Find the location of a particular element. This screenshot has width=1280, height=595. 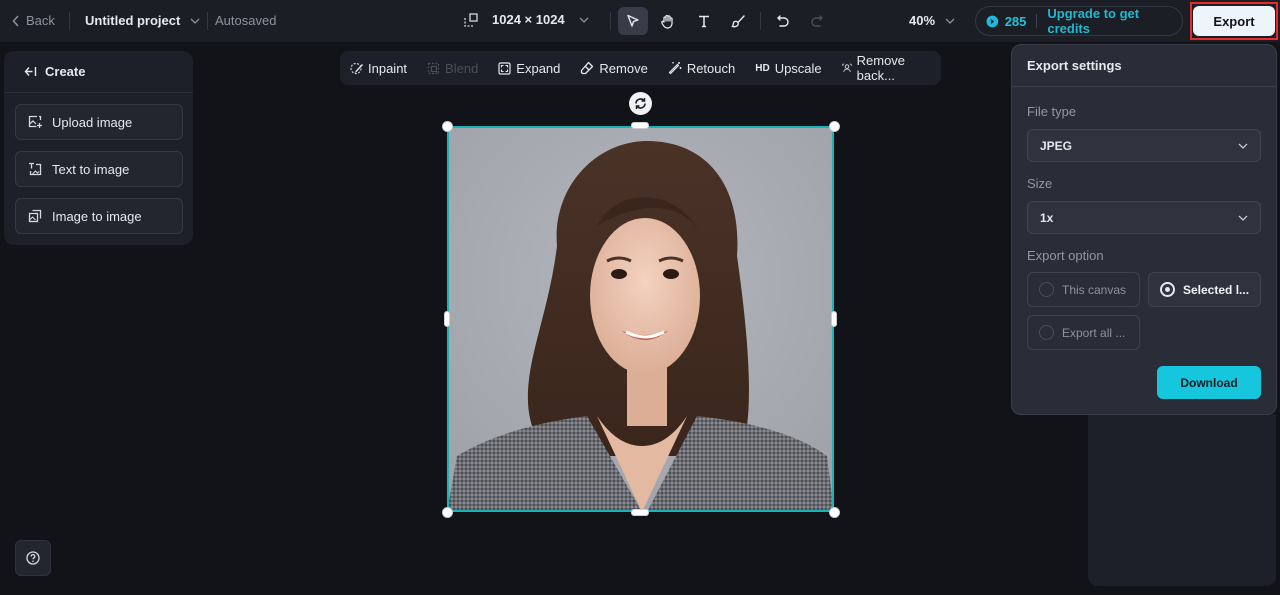

back-label: Back is located at coordinates (40, 20).